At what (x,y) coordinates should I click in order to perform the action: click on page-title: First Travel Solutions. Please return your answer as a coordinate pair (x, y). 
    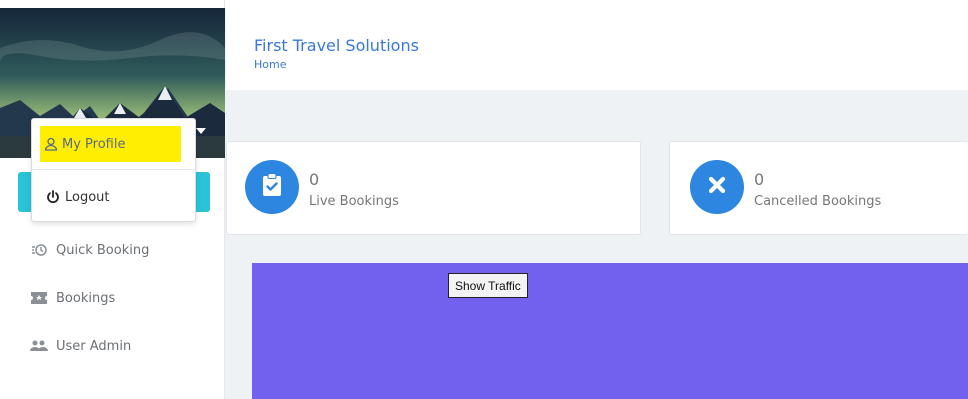
    Looking at the image, I should click on (336, 45).